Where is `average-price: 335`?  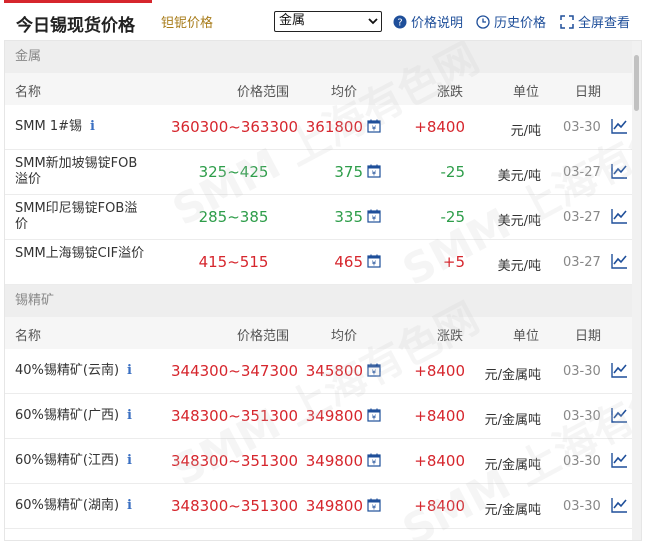
average-price: 335 is located at coordinates (348, 217).